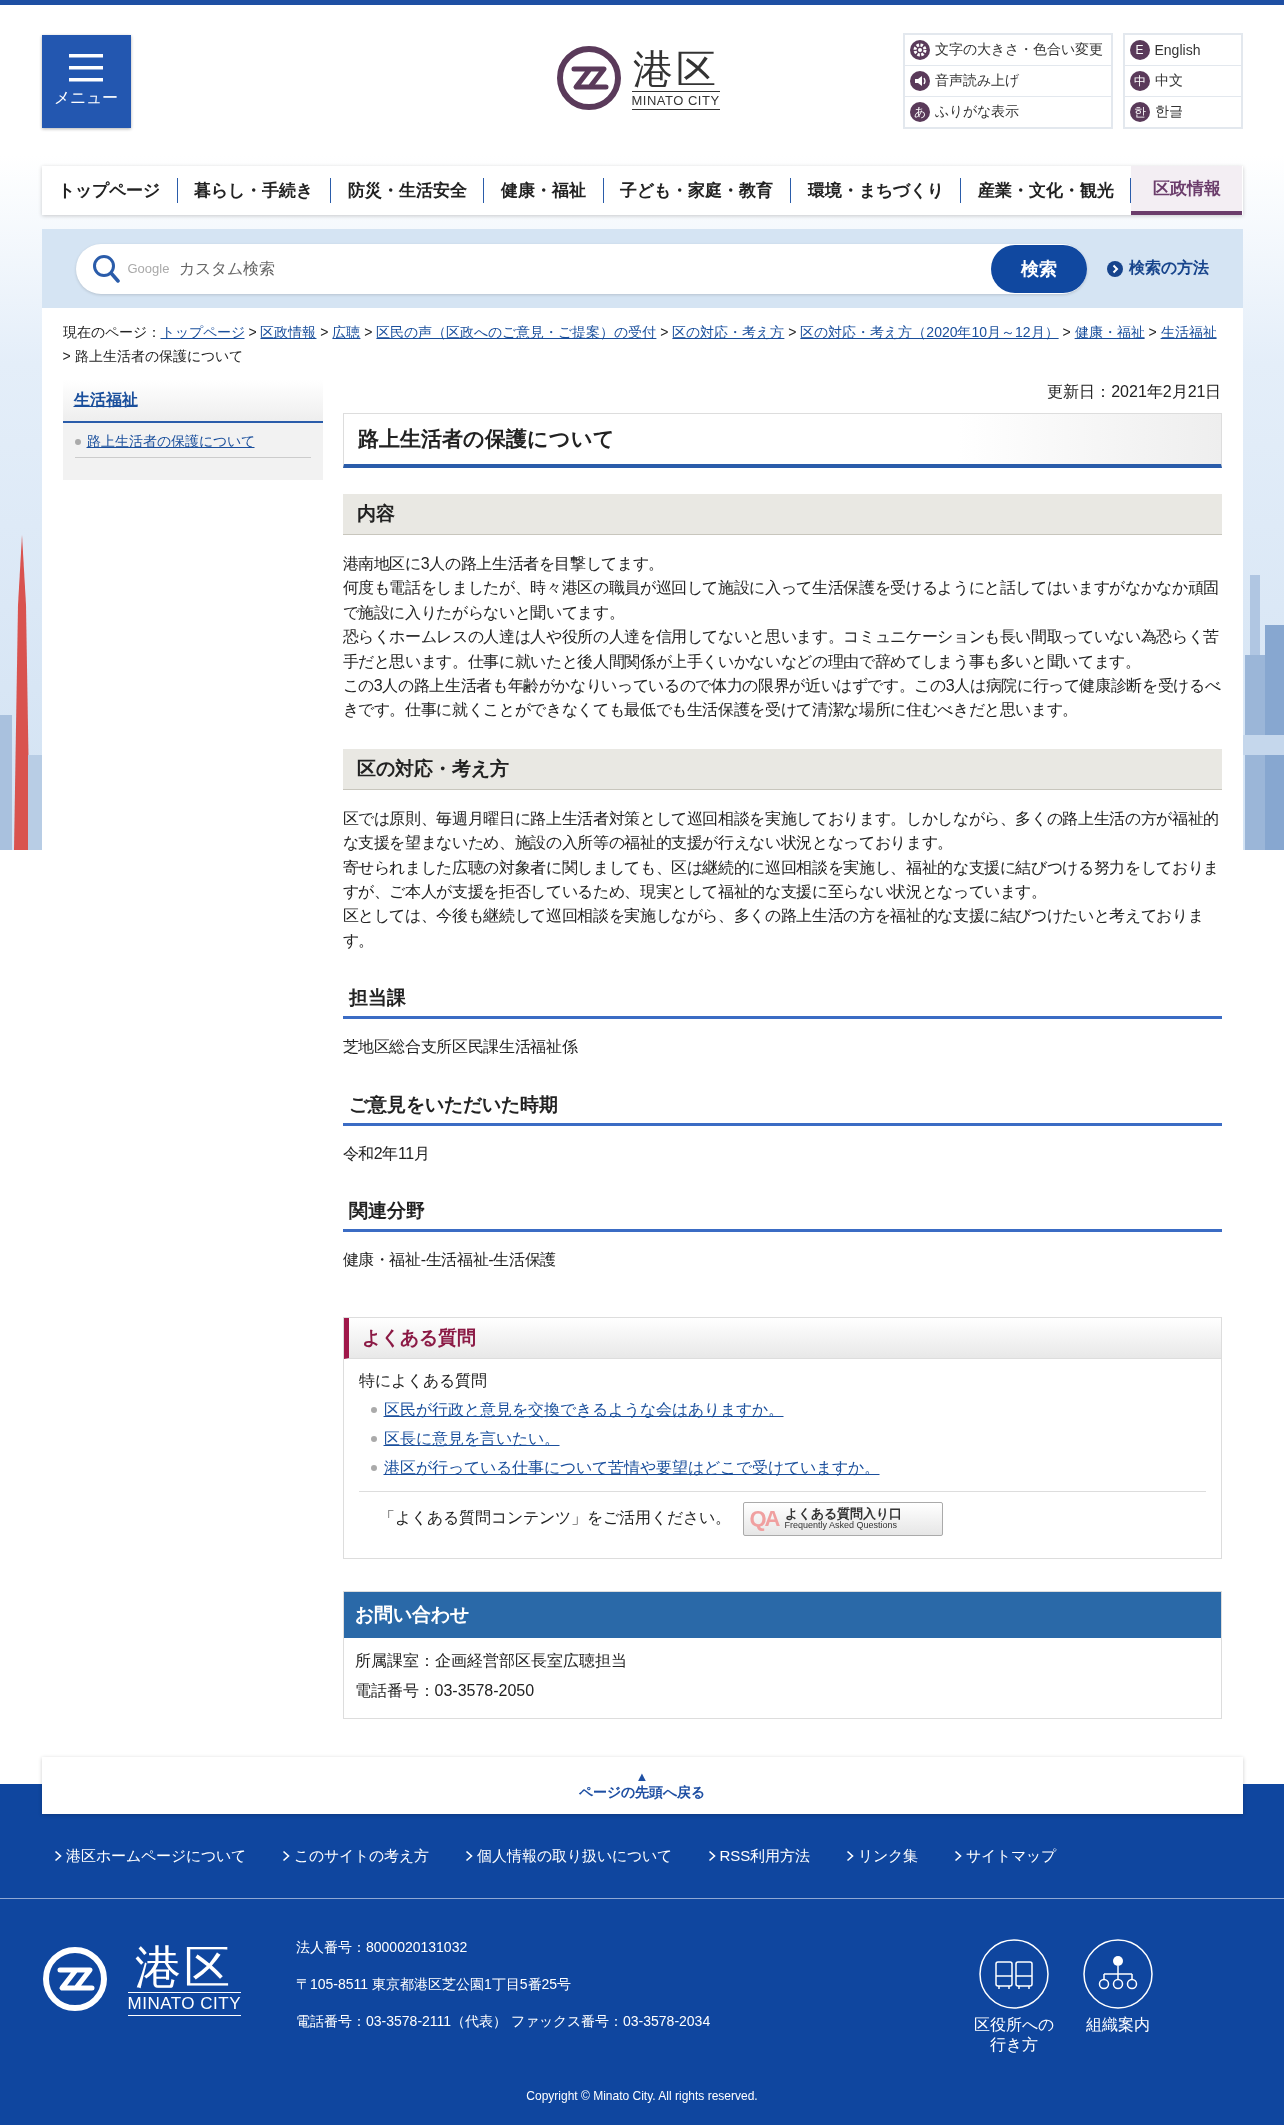  Describe the element at coordinates (782, 514) in the screenshot. I see `section-heading: 内容` at that location.